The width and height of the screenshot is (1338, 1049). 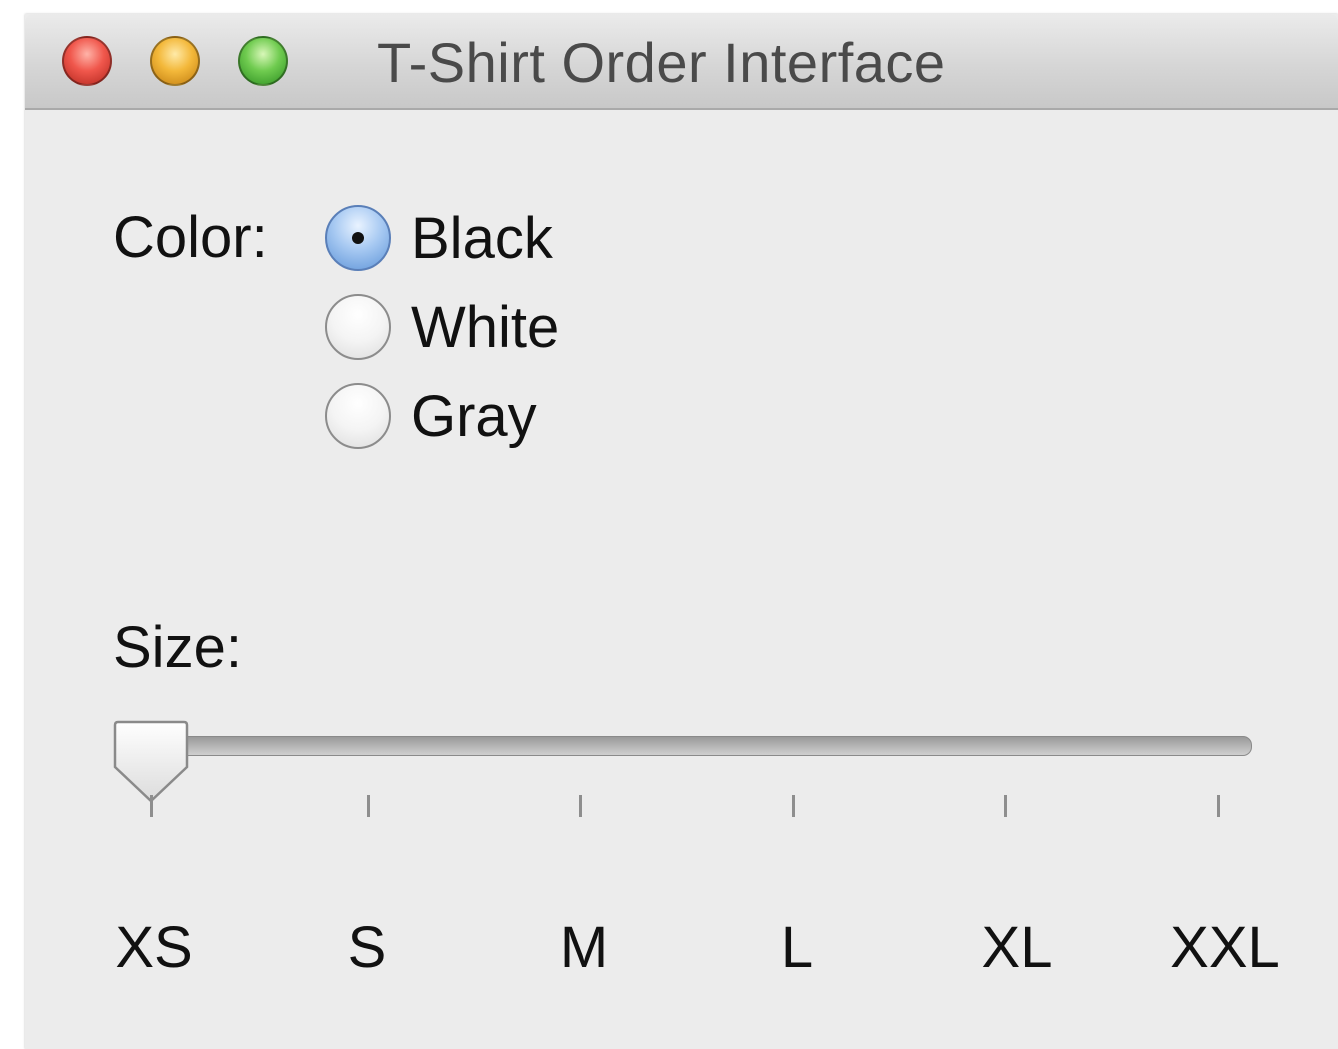 What do you see at coordinates (696, 746) in the screenshot?
I see `size-slider-track` at bounding box center [696, 746].